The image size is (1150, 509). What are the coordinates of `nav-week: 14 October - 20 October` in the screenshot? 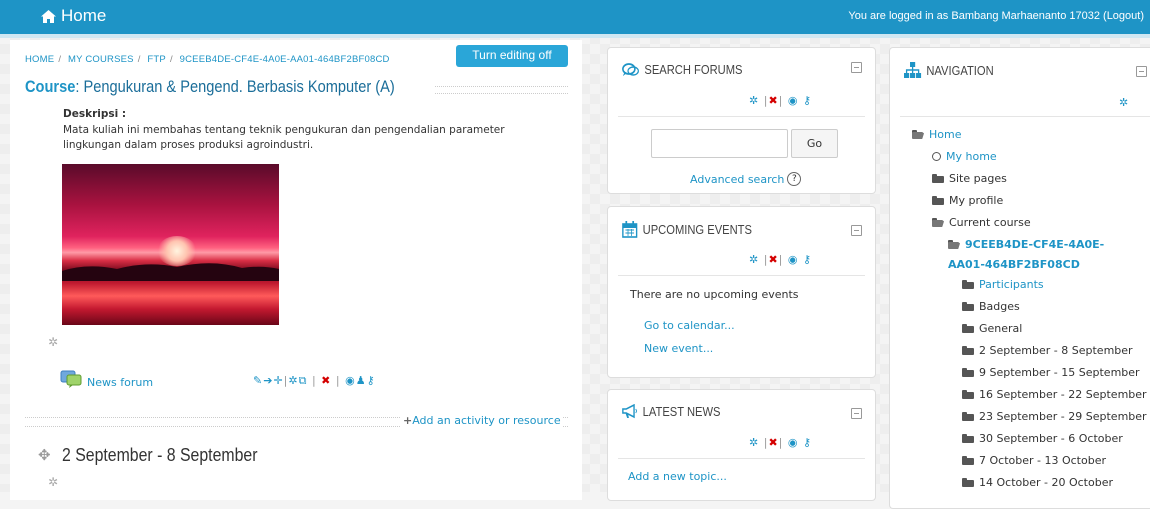 It's located at (1037, 482).